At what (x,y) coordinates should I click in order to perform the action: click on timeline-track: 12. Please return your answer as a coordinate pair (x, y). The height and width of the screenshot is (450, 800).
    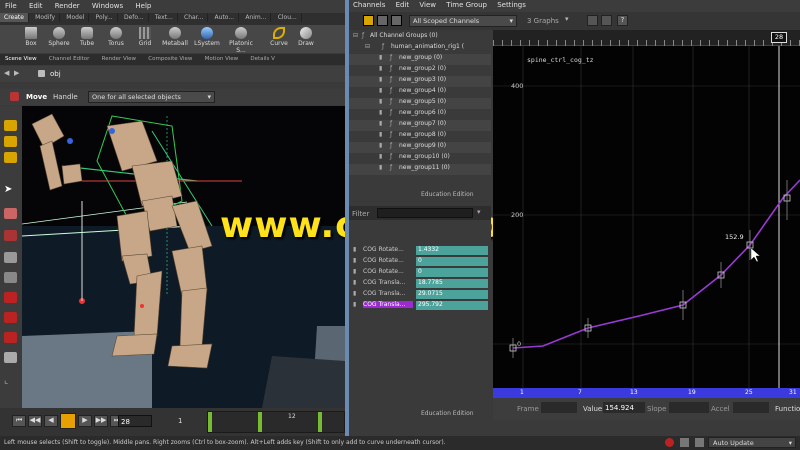
    Looking at the image, I should click on (276, 422).